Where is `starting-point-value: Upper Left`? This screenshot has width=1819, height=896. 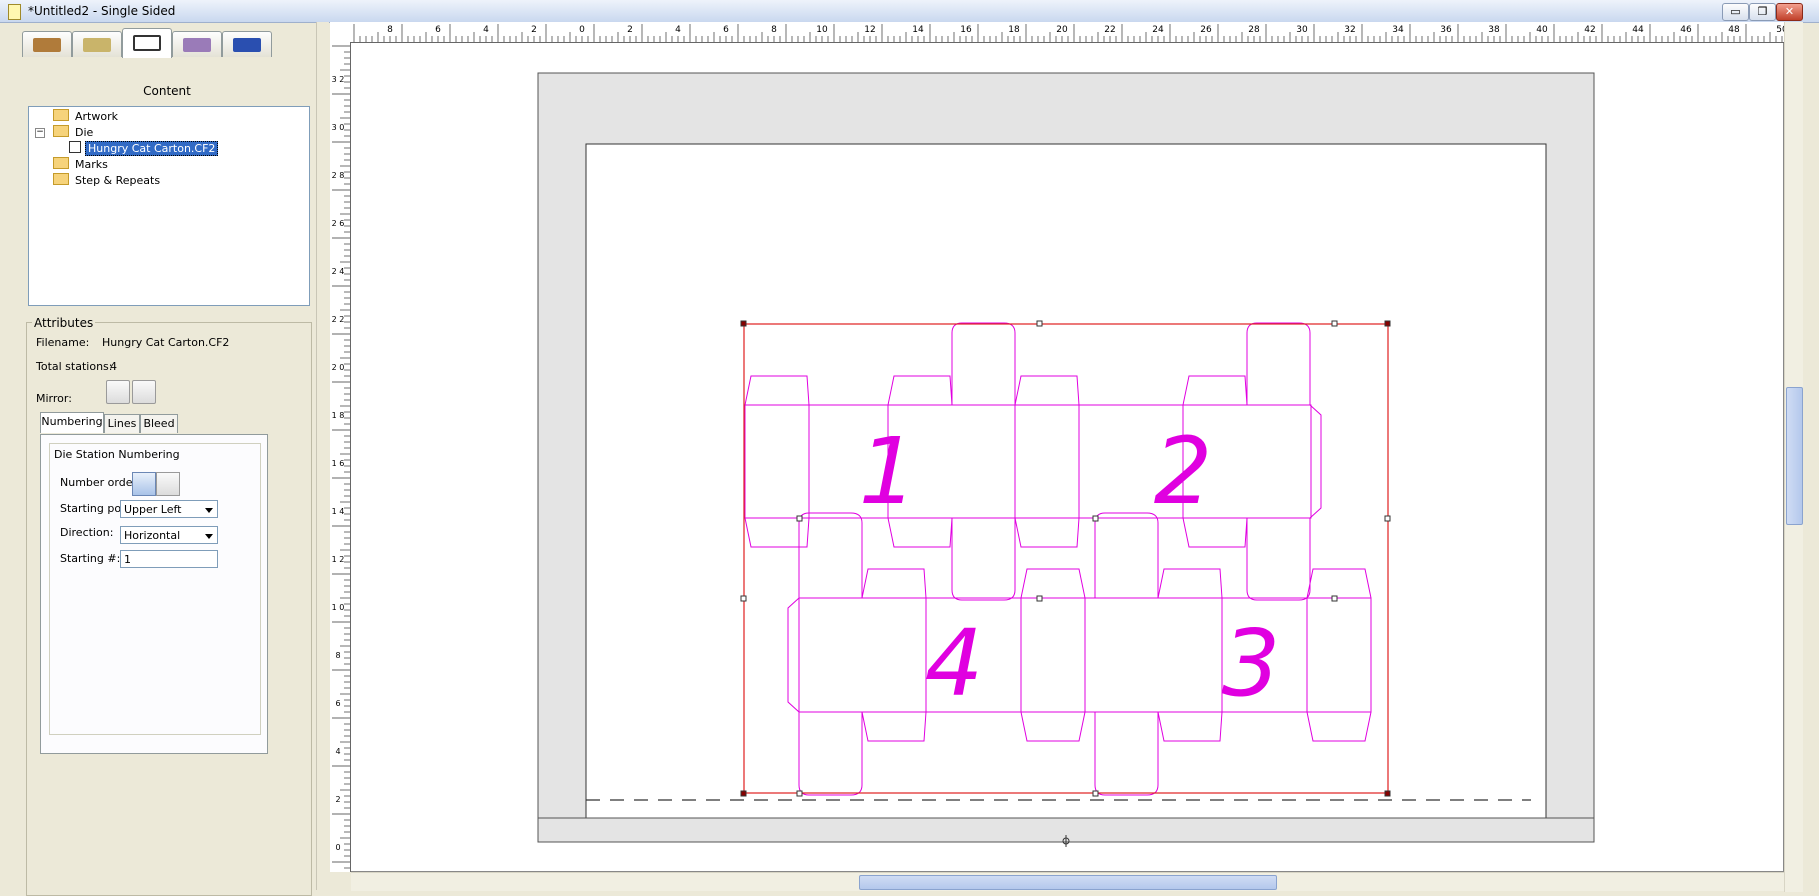 starting-point-value: Upper Left is located at coordinates (153, 509).